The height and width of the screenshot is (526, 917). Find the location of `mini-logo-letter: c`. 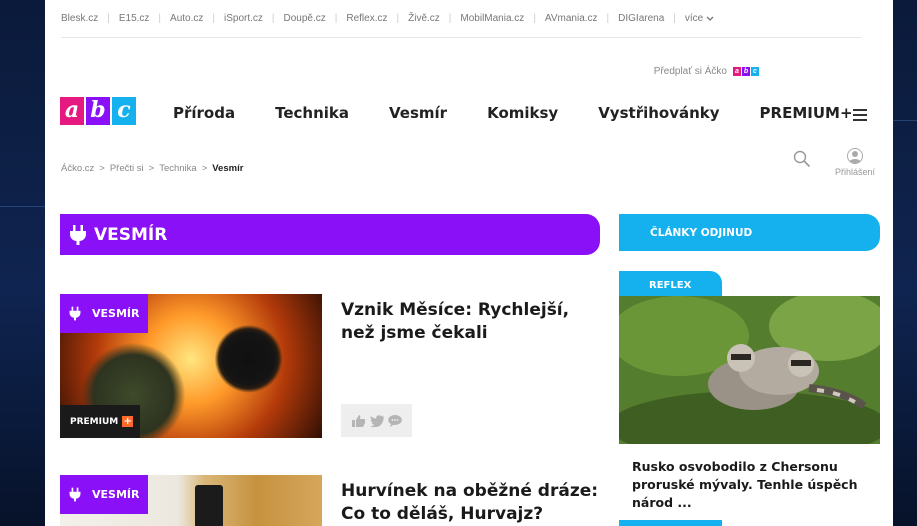

mini-logo-letter: c is located at coordinates (755, 71).